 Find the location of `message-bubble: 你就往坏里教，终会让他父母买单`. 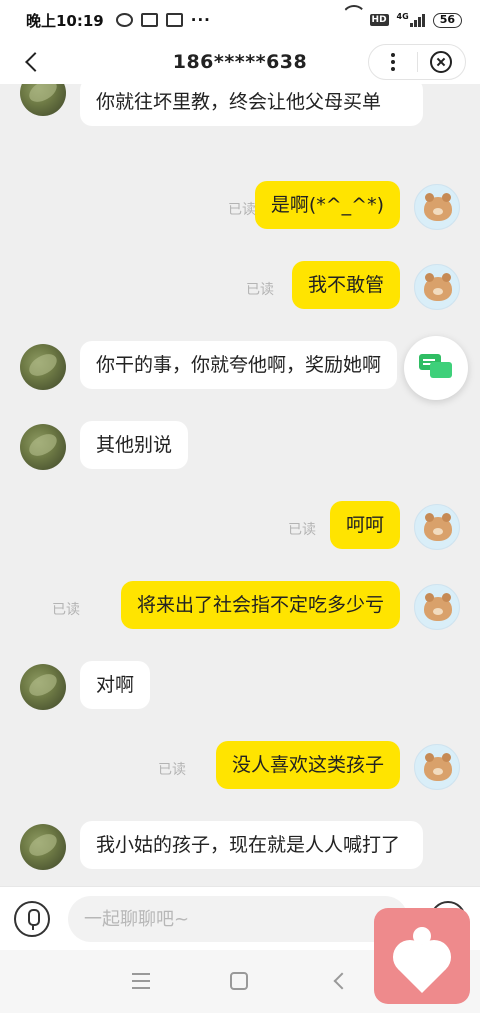

message-bubble: 你就往坏里教，终会让他父母买单 is located at coordinates (251, 105).